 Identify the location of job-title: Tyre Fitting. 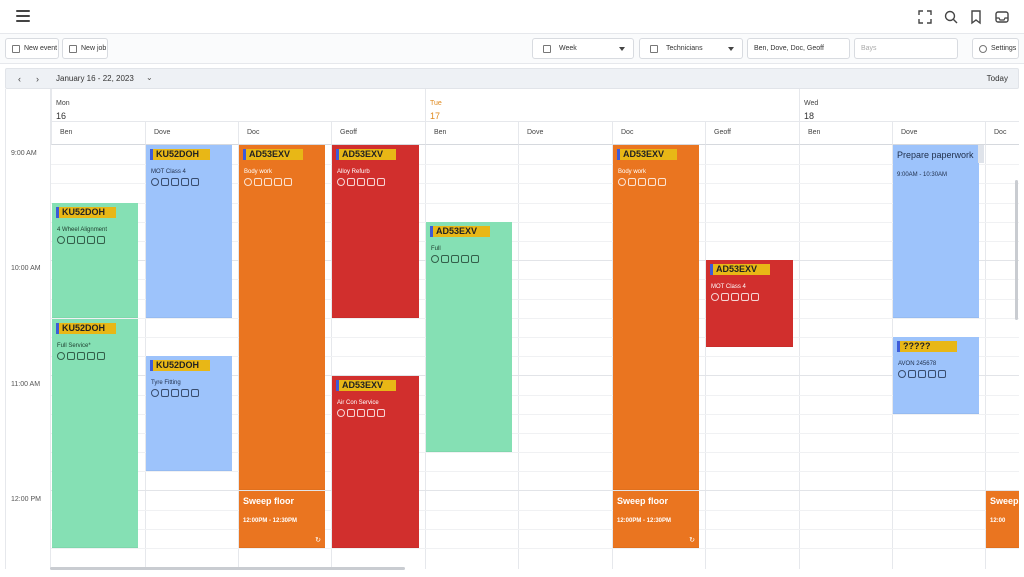
(166, 383).